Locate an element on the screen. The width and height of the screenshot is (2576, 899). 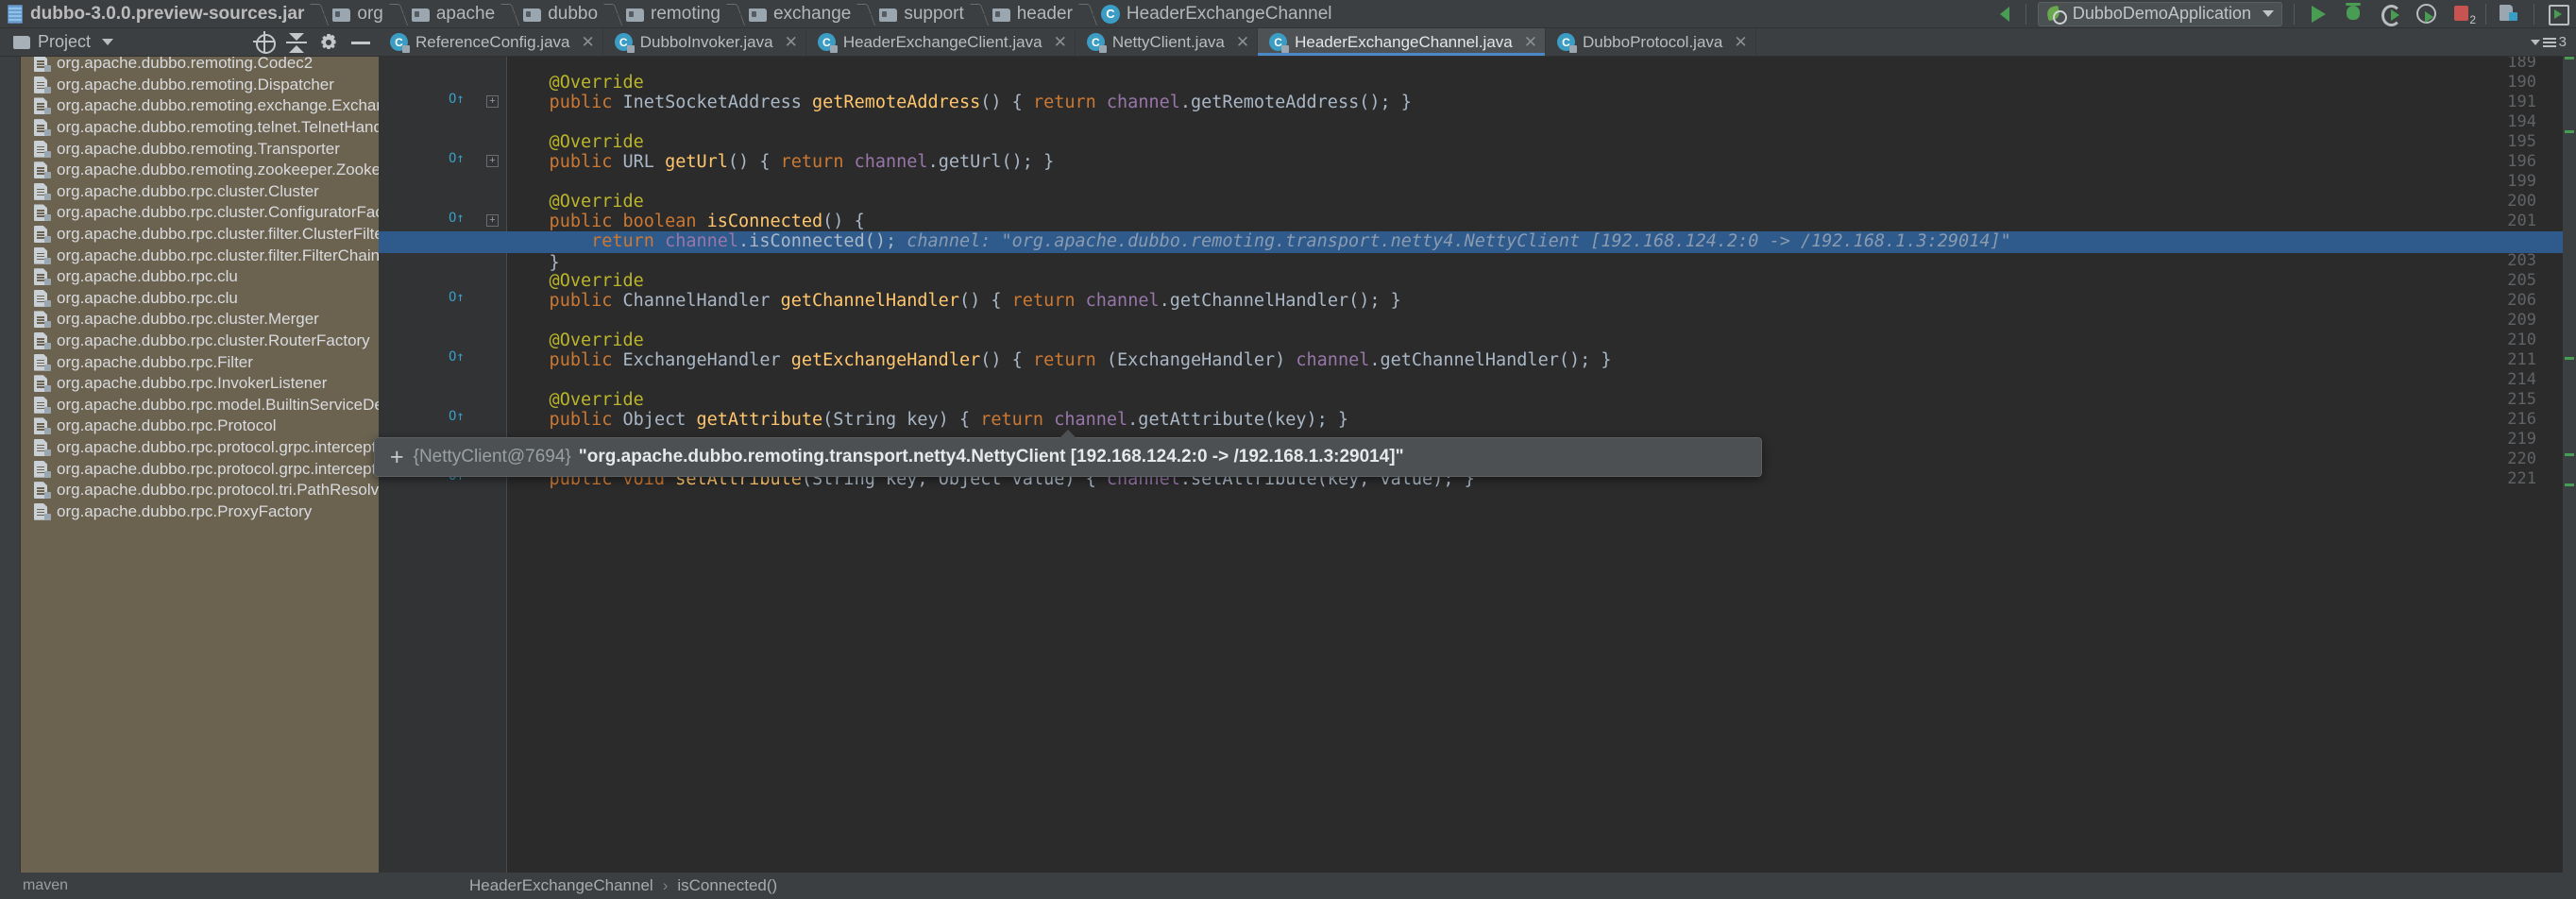
tab-dubbo-invoker: DubboInvoker.java ✕ is located at coordinates (704, 42).